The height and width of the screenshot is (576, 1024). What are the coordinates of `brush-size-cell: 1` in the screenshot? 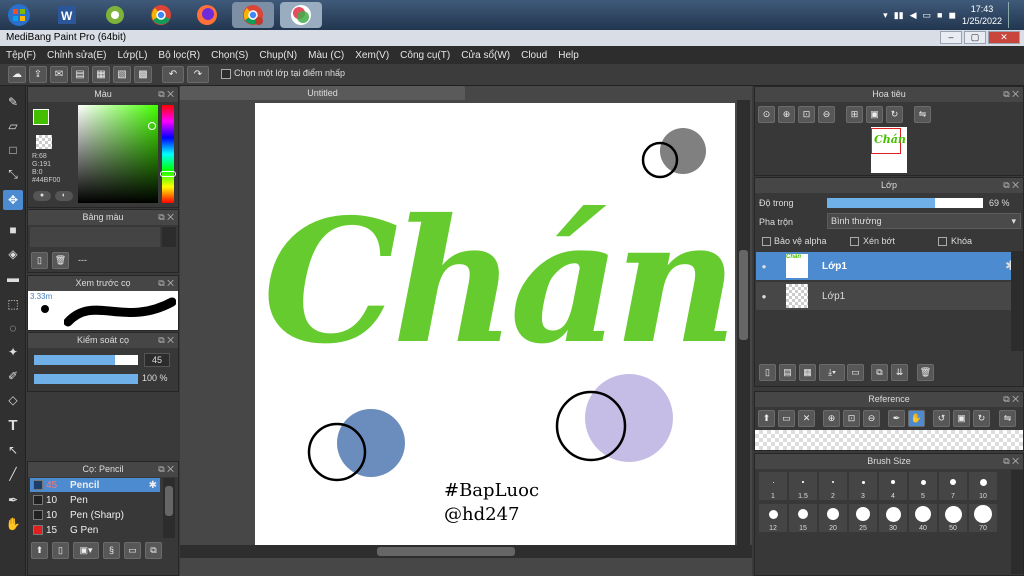 It's located at (773, 486).